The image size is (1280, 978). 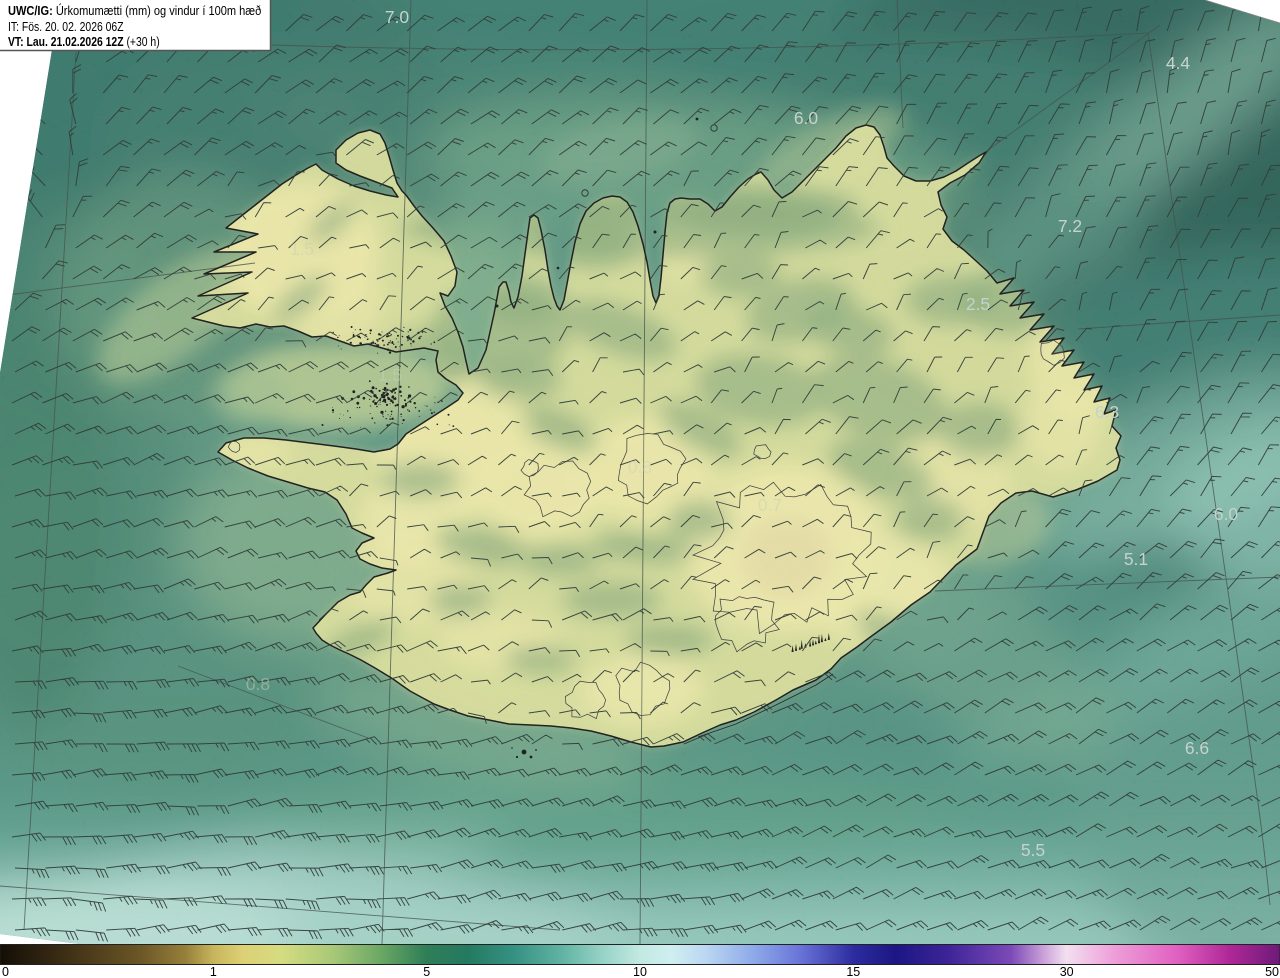 I want to click on svg-text: 0, so click(x=5, y=971).